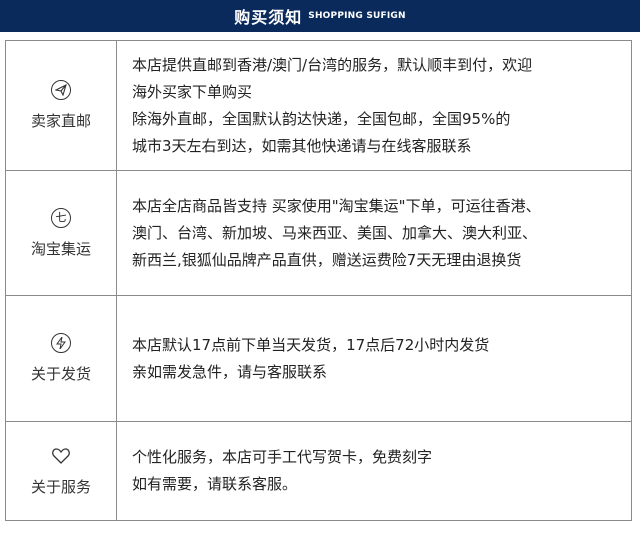  I want to click on row-text-line: 新西兰,银狐仙品牌产品直供，赠送运费险7天无理由退换货, so click(327, 259).